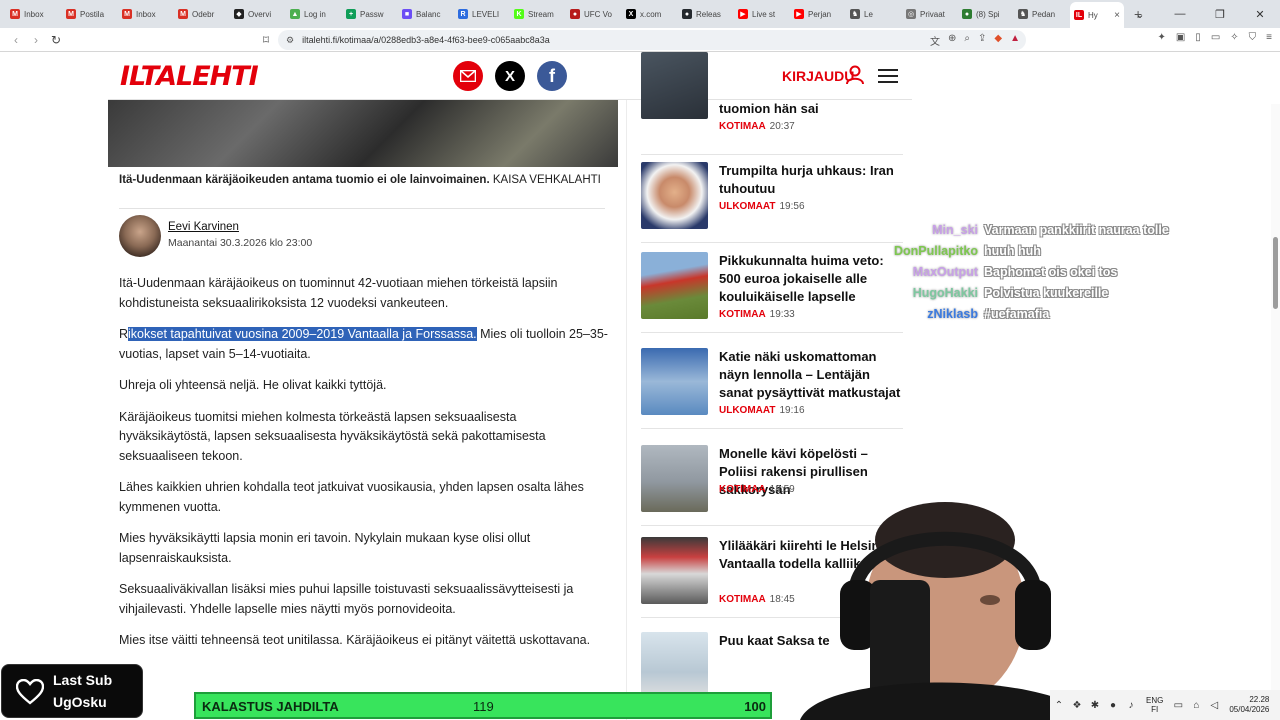 The image size is (1280, 720). What do you see at coordinates (1275, 412) in the screenshot?
I see `page-scrollbar` at bounding box center [1275, 412].